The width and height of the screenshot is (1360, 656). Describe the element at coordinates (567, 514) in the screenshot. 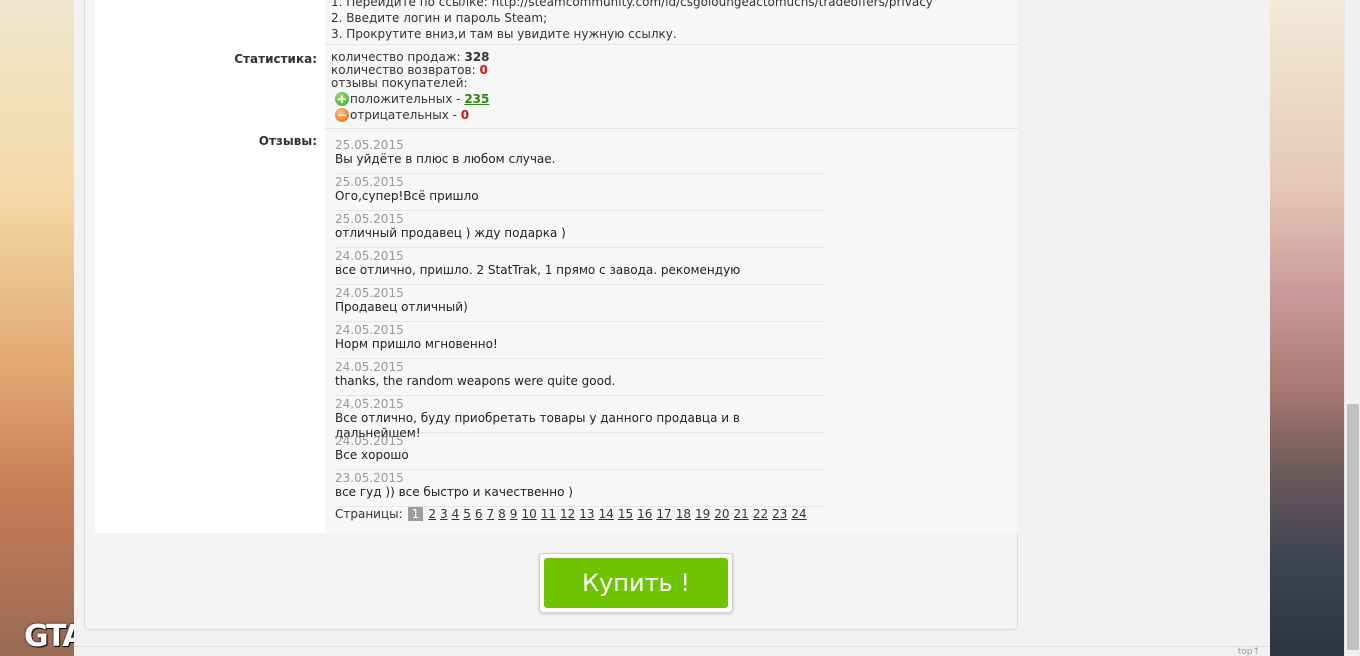

I see `page-link: 12` at that location.